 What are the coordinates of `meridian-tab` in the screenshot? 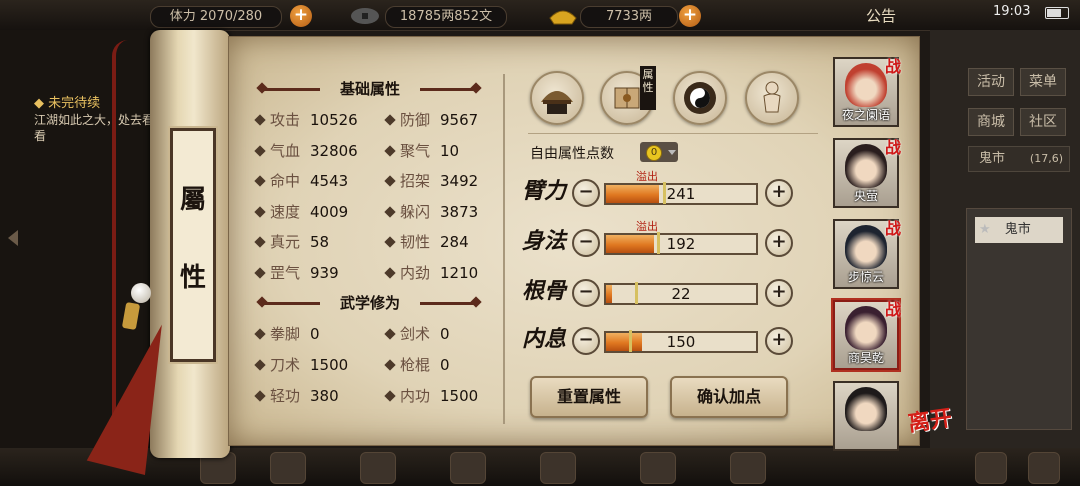 It's located at (772, 98).